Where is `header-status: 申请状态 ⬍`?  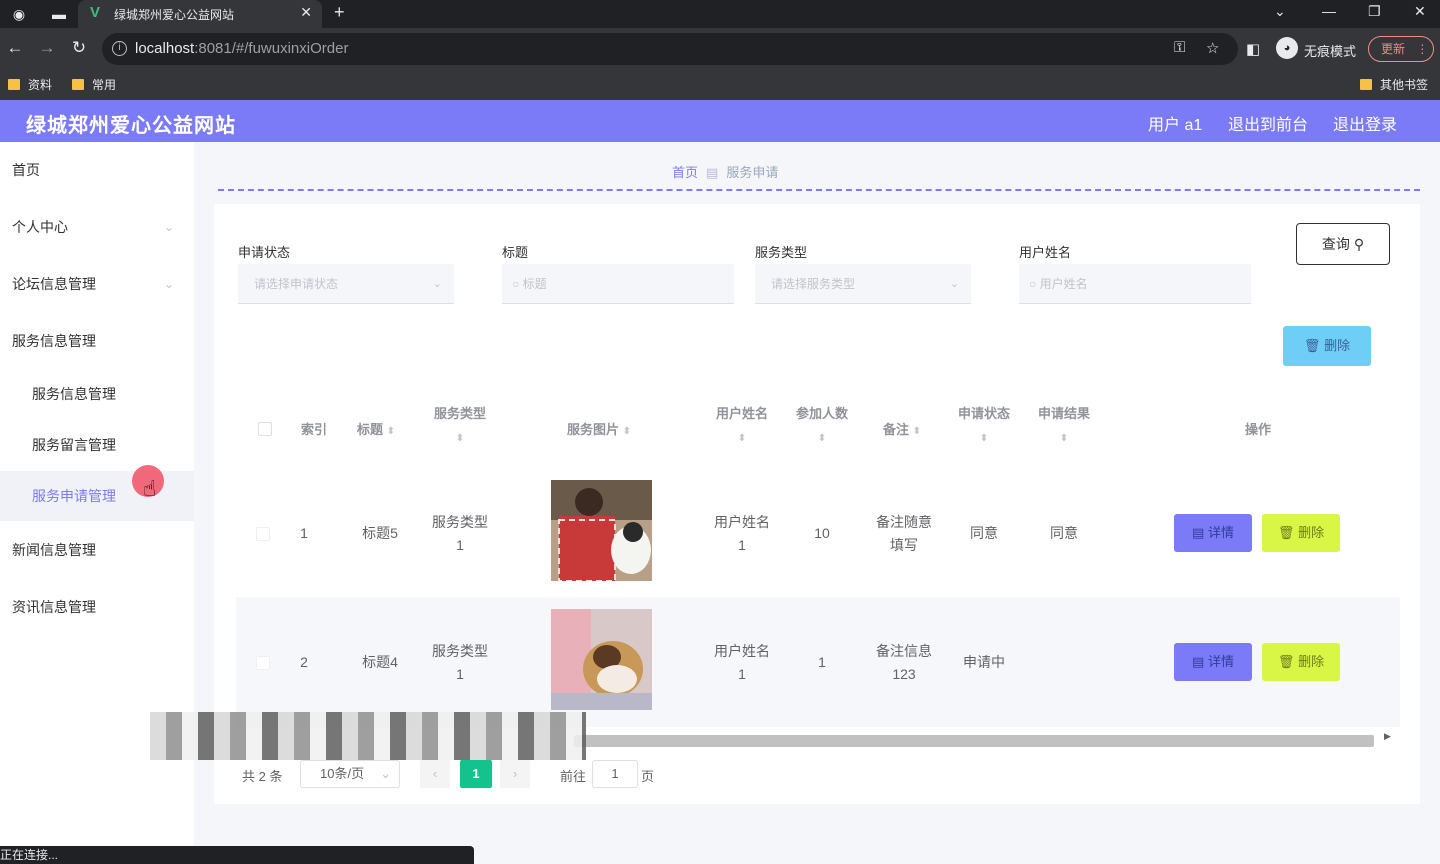 header-status: 申请状态 ⬍ is located at coordinates (984, 426).